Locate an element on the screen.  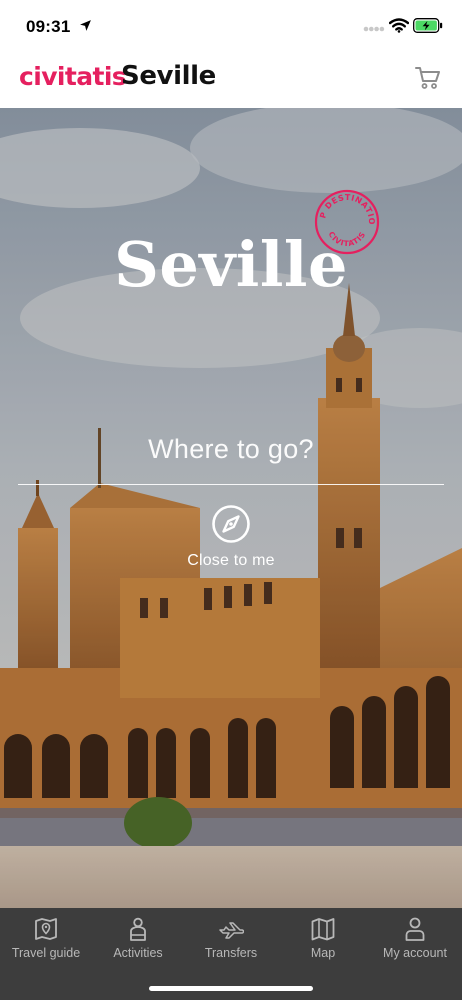
svg-text: CIVITATIS is located at coordinates (347, 239).